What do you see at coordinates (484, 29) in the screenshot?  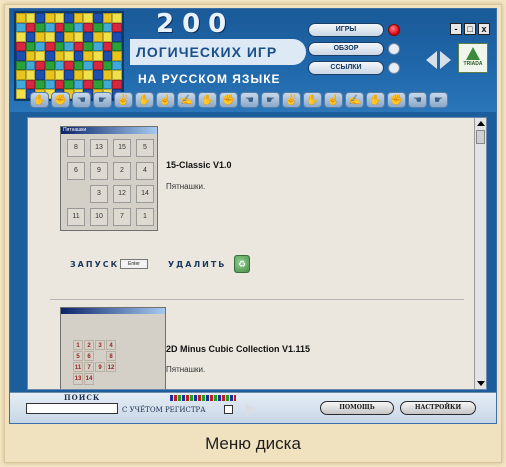 I see `close-button: x` at bounding box center [484, 29].